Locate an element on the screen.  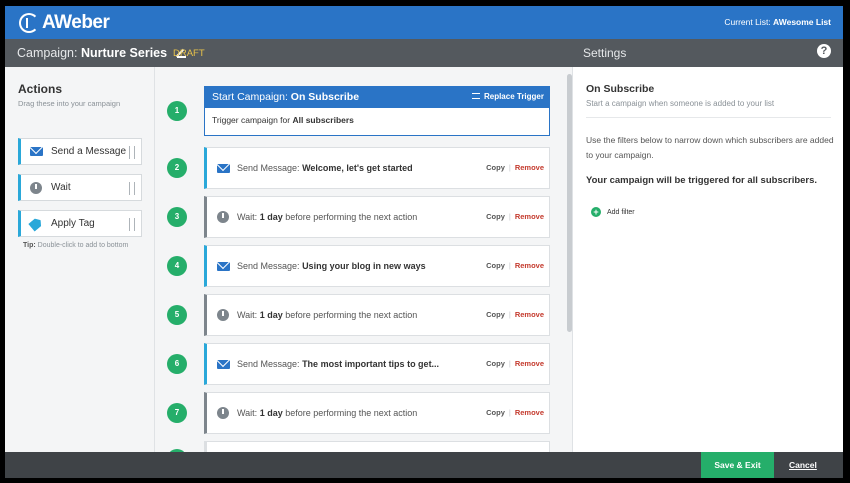
step-card-partial is located at coordinates (377, 446).